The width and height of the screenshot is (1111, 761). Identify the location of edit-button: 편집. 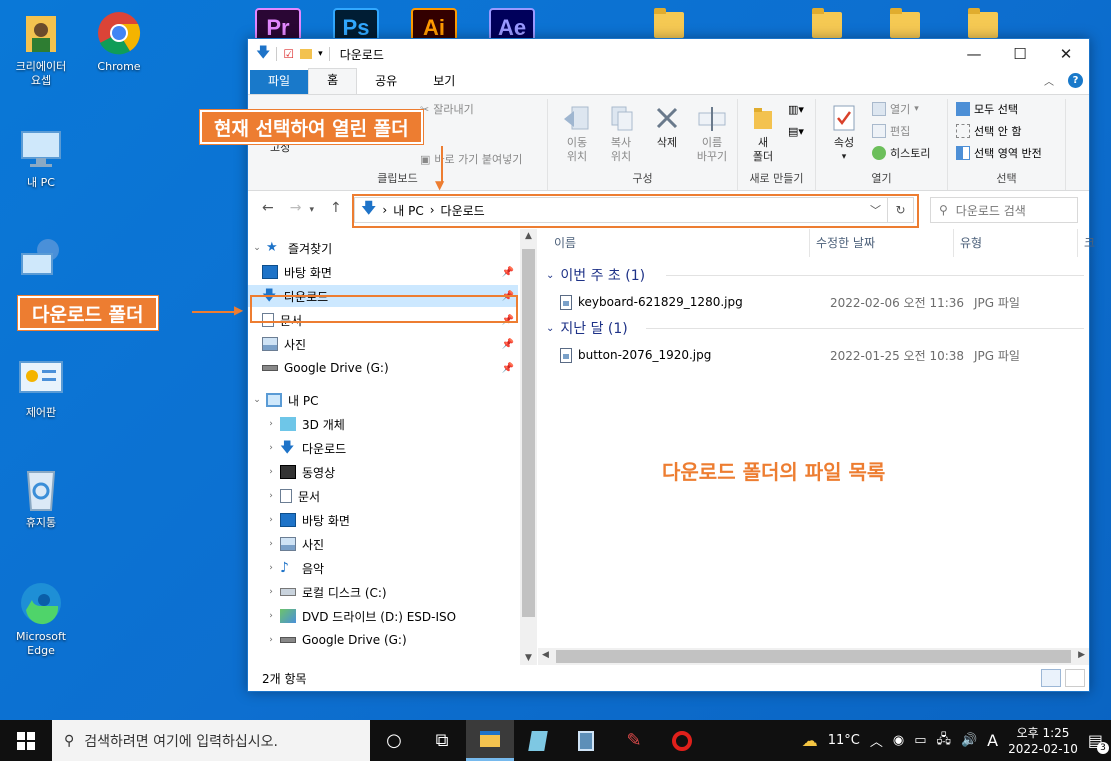
(891, 131).